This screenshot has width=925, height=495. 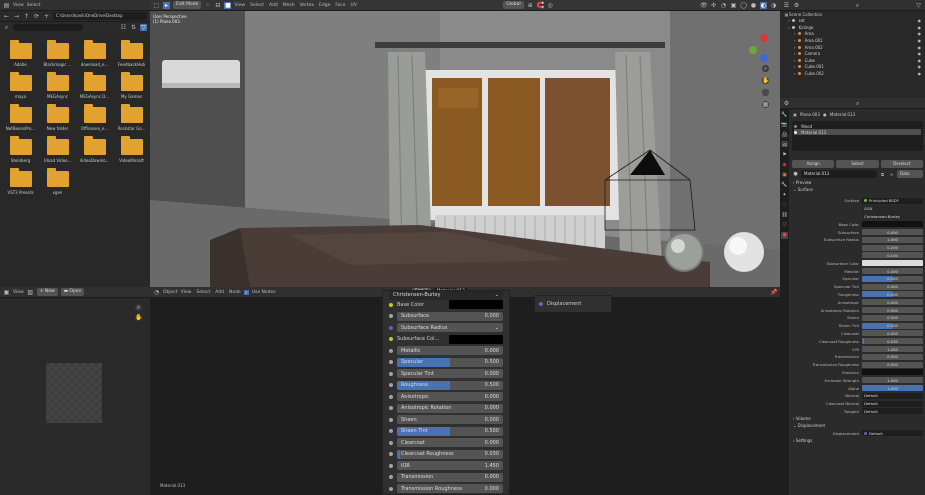 What do you see at coordinates (16, 16) in the screenshot?
I see `forward-arrow-icon: →` at bounding box center [16, 16].